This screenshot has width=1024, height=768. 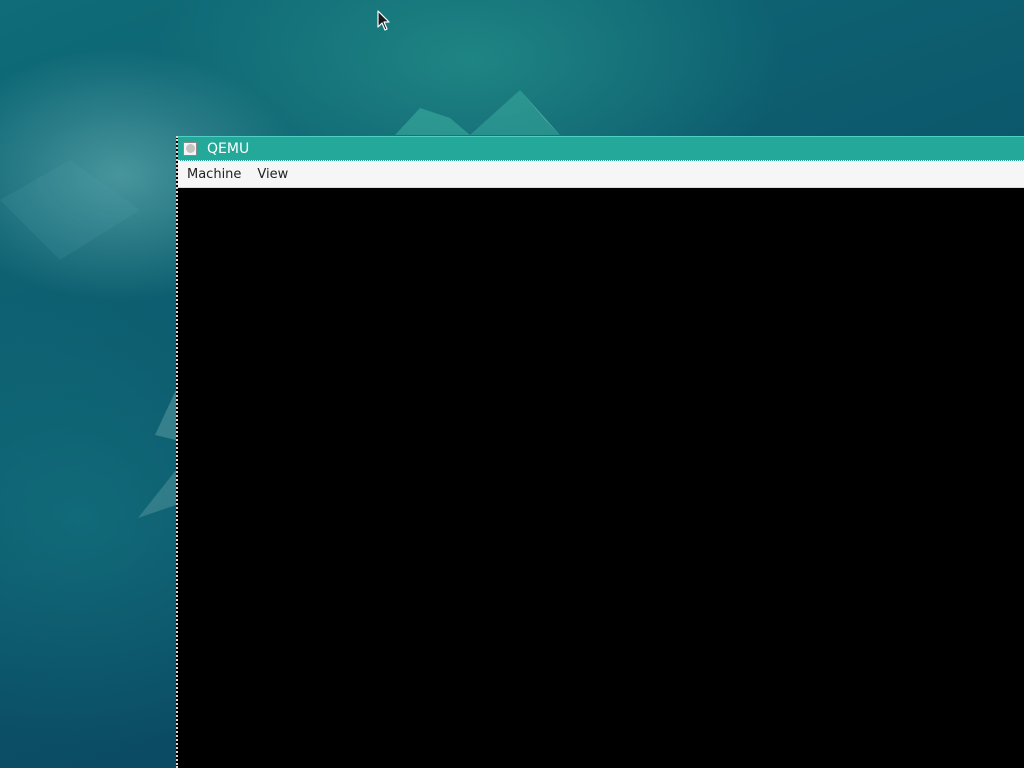 What do you see at coordinates (214, 174) in the screenshot?
I see `menu-machine: Machine` at bounding box center [214, 174].